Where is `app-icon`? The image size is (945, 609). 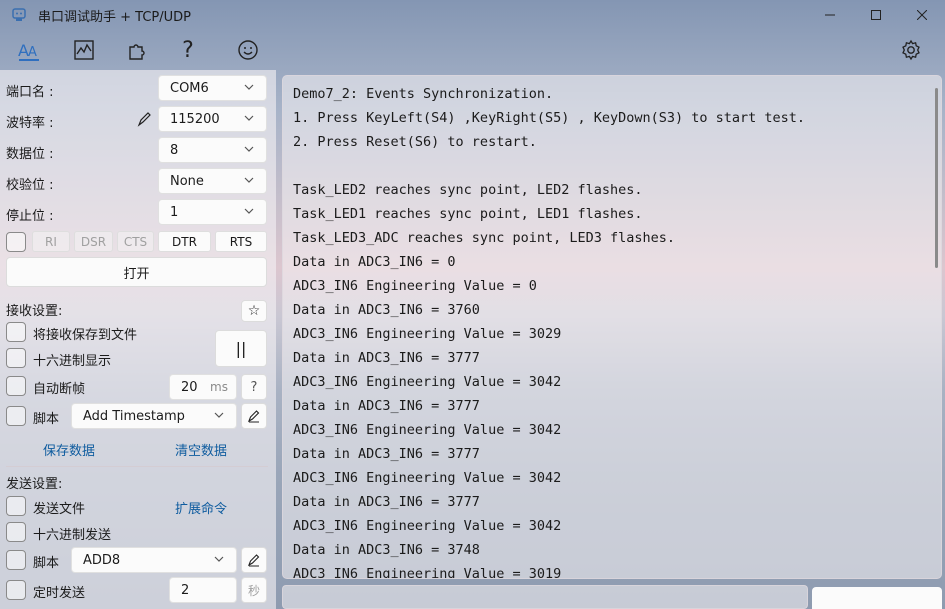
app-icon is located at coordinates (19, 15).